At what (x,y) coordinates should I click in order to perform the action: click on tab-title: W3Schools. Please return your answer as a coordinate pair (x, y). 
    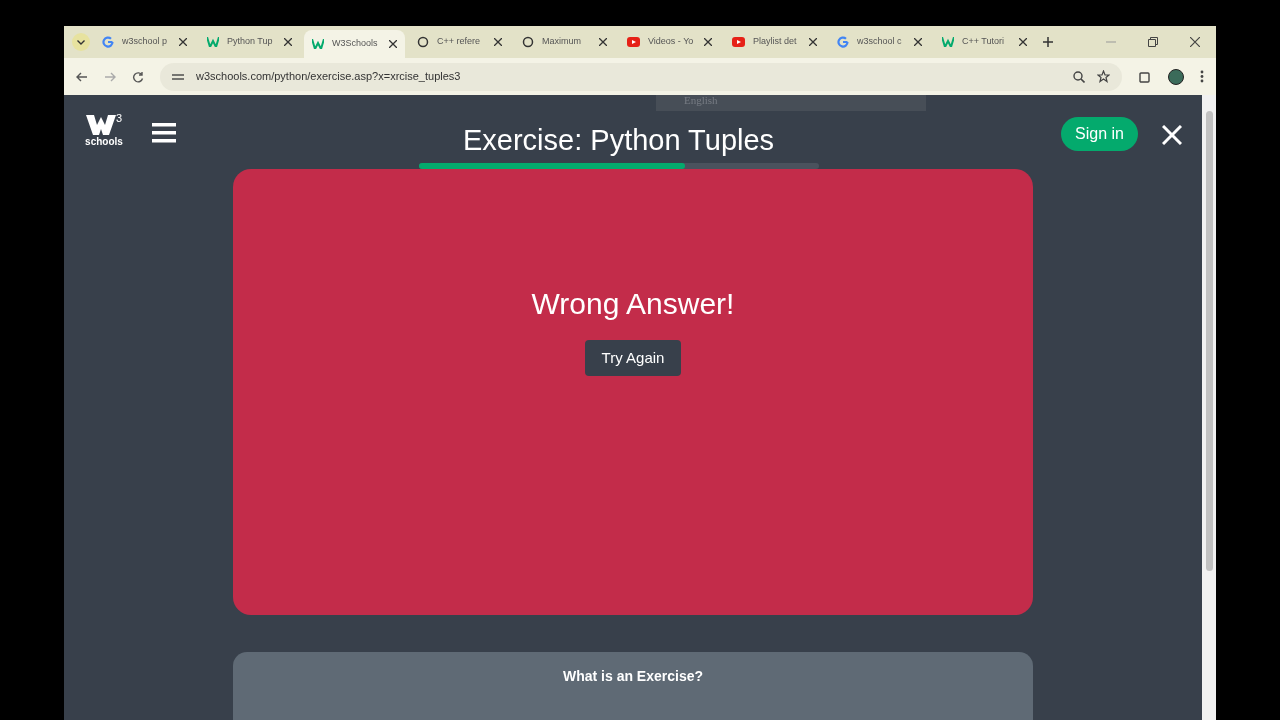
    Looking at the image, I should click on (355, 44).